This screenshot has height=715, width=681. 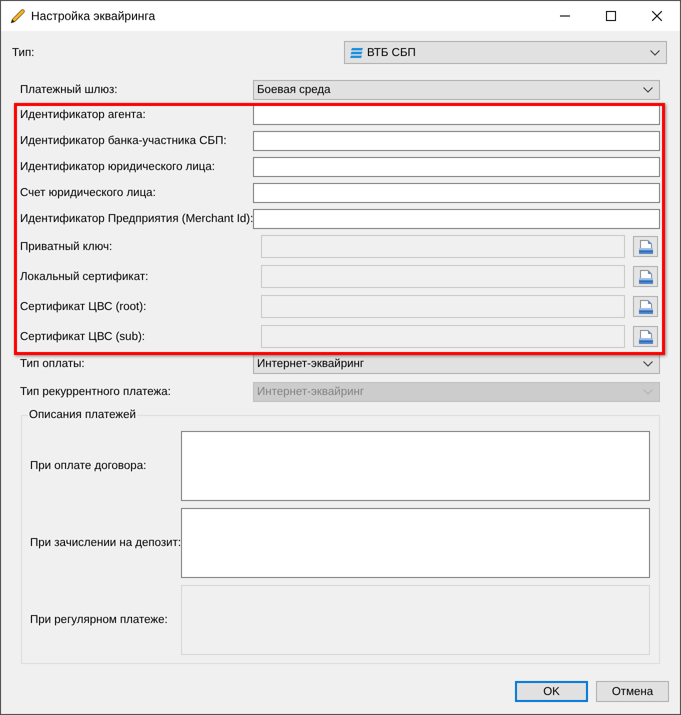 I want to click on payment-type-dropdown: Интернет-эквайринг, so click(x=456, y=364).